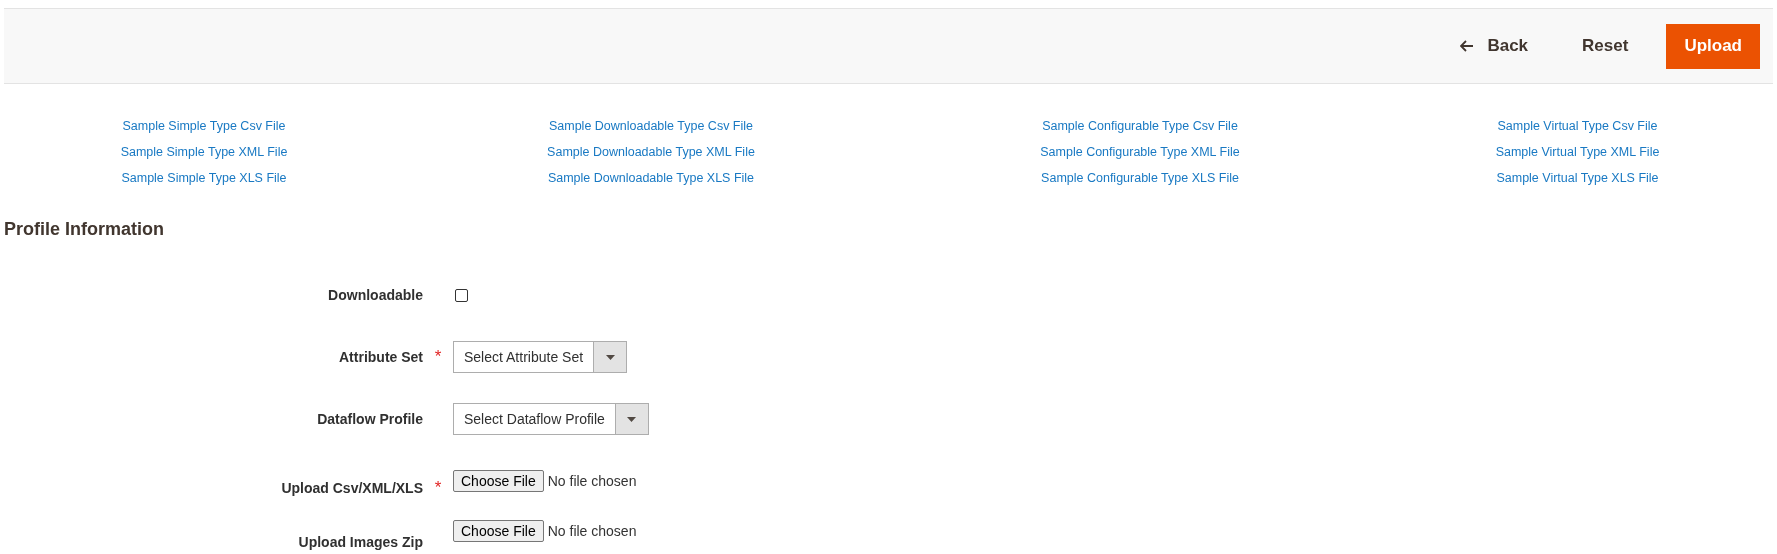  Describe the element at coordinates (204, 126) in the screenshot. I see `sample-file-link: Sample Simple Type Csv File` at that location.